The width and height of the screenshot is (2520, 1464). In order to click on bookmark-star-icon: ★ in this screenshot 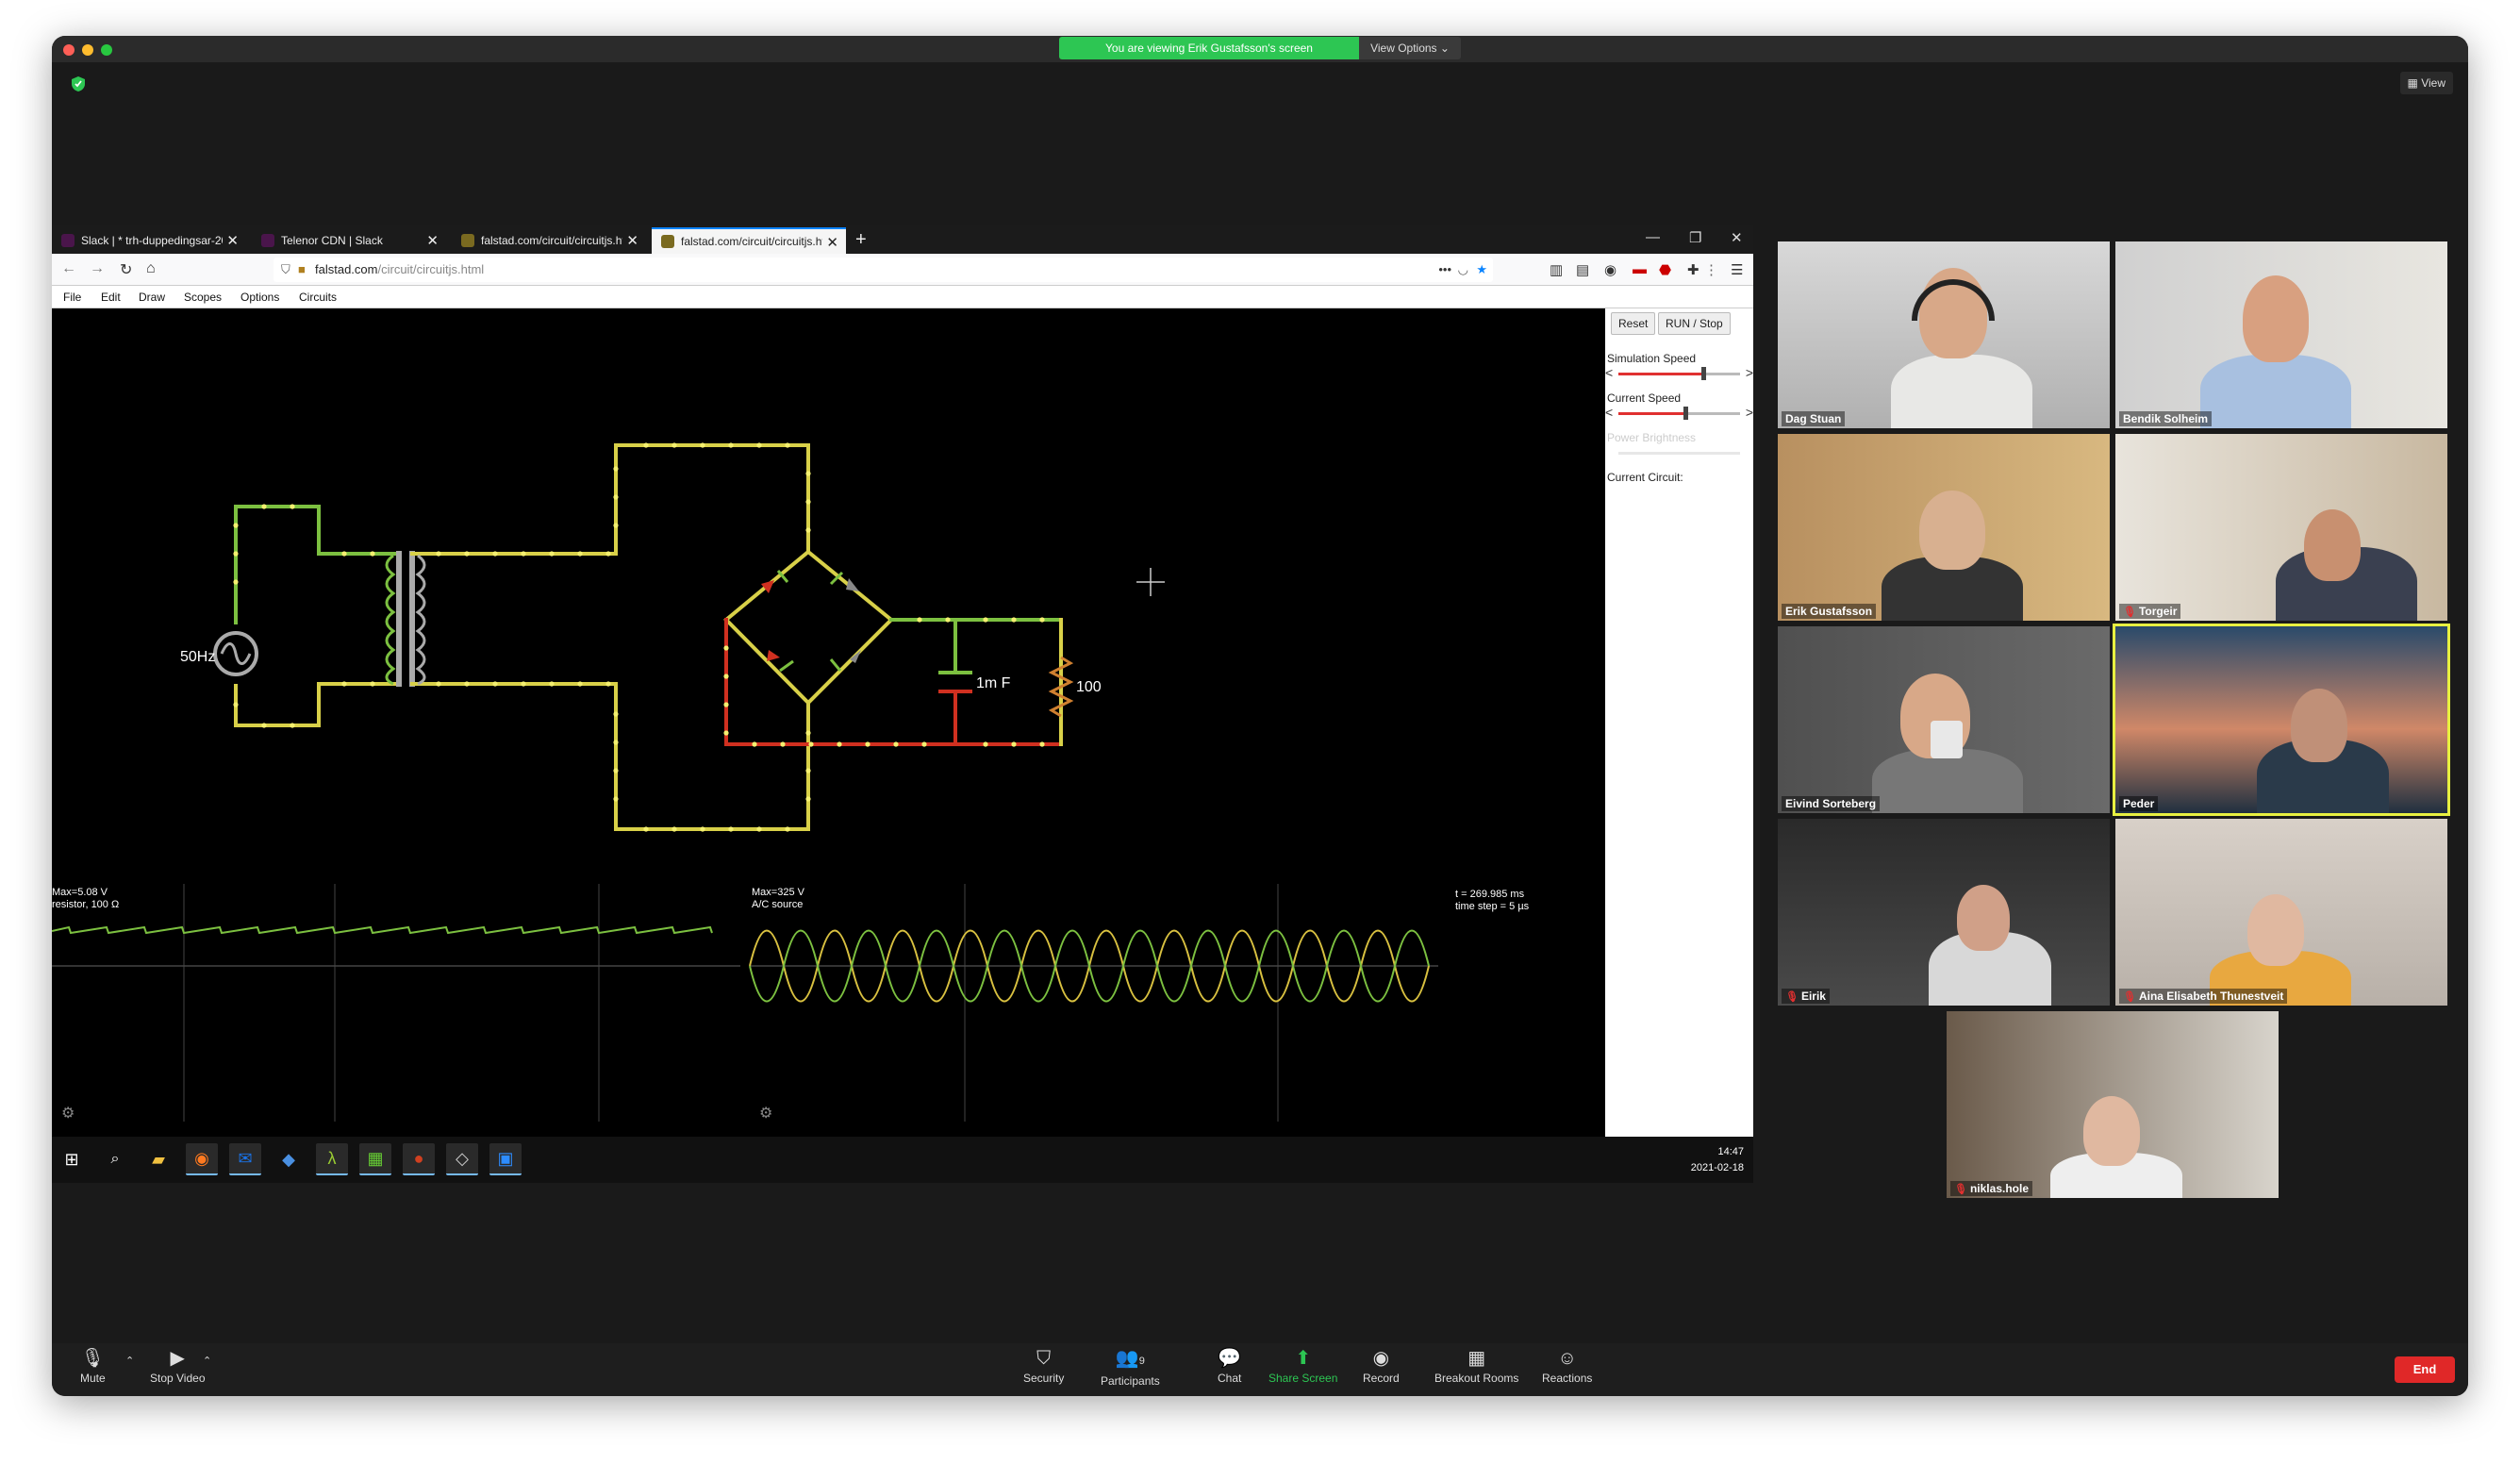, I will do `click(1481, 270)`.